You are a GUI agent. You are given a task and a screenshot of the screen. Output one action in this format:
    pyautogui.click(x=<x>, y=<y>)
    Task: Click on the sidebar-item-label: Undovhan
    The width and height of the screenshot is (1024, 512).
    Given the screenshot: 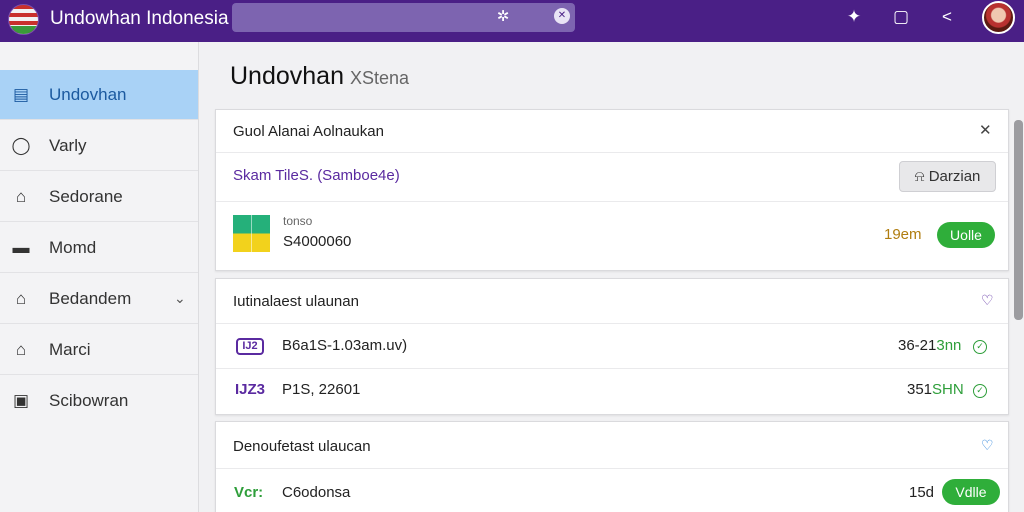 What is the action you would take?
    pyautogui.click(x=88, y=94)
    